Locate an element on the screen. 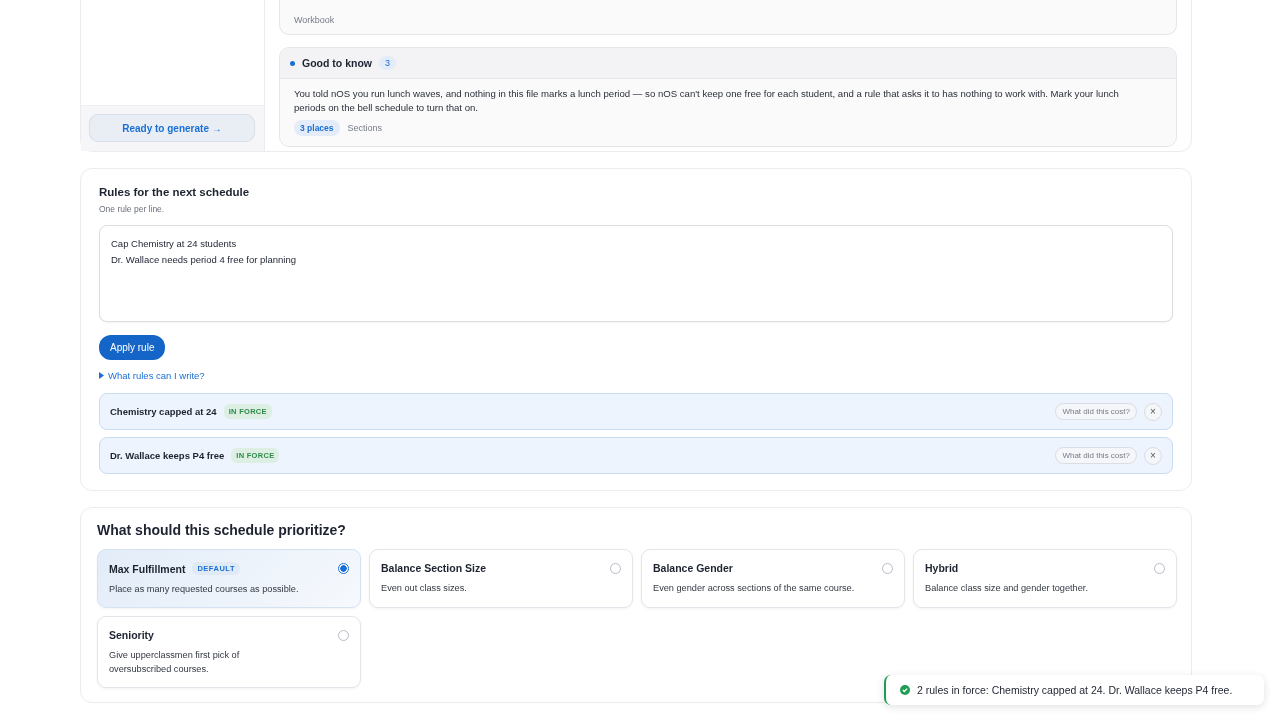  option-description: Even gender across sections of the same course. is located at coordinates (754, 588).